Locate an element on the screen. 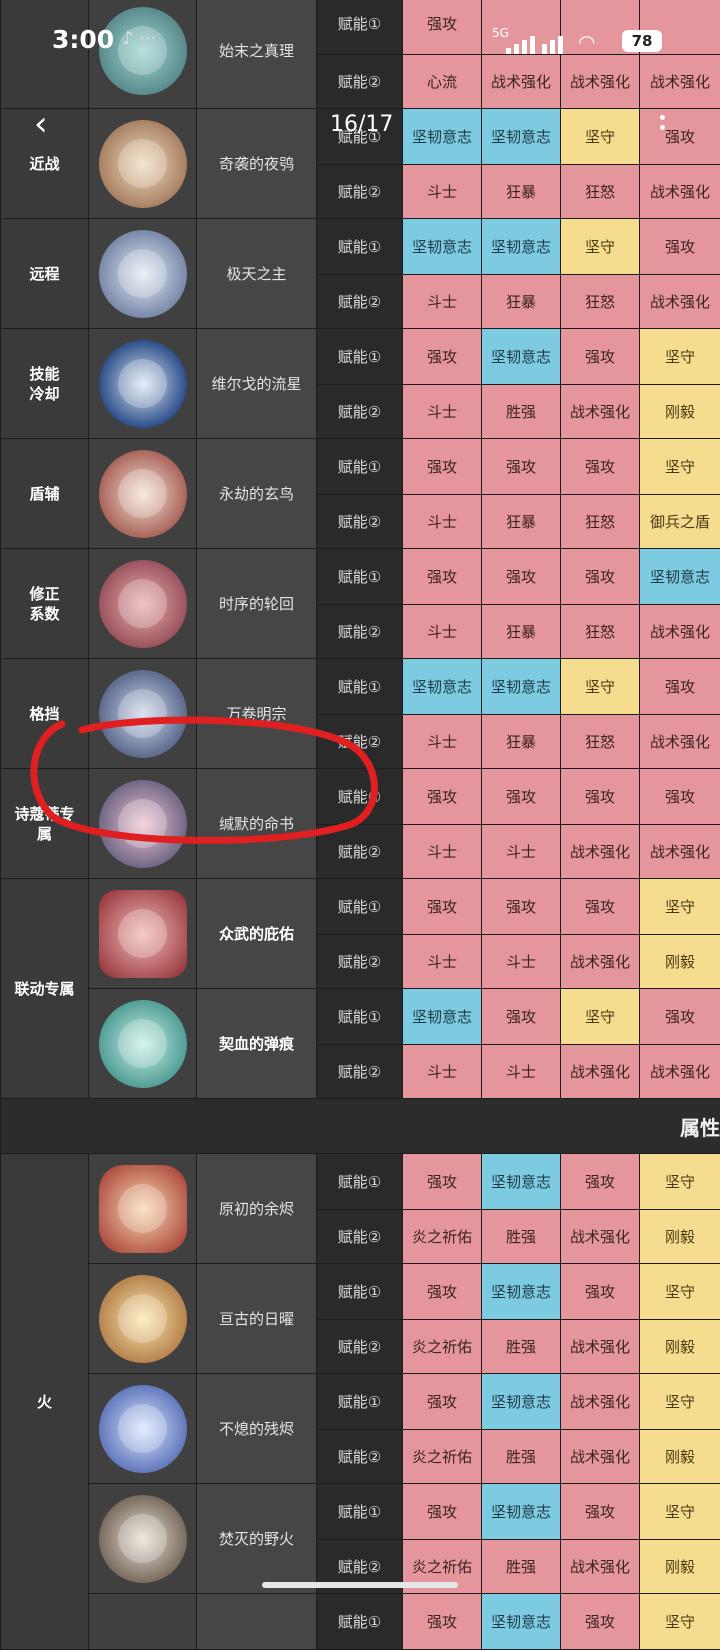  owl-emblem-icon is located at coordinates (143, 164).